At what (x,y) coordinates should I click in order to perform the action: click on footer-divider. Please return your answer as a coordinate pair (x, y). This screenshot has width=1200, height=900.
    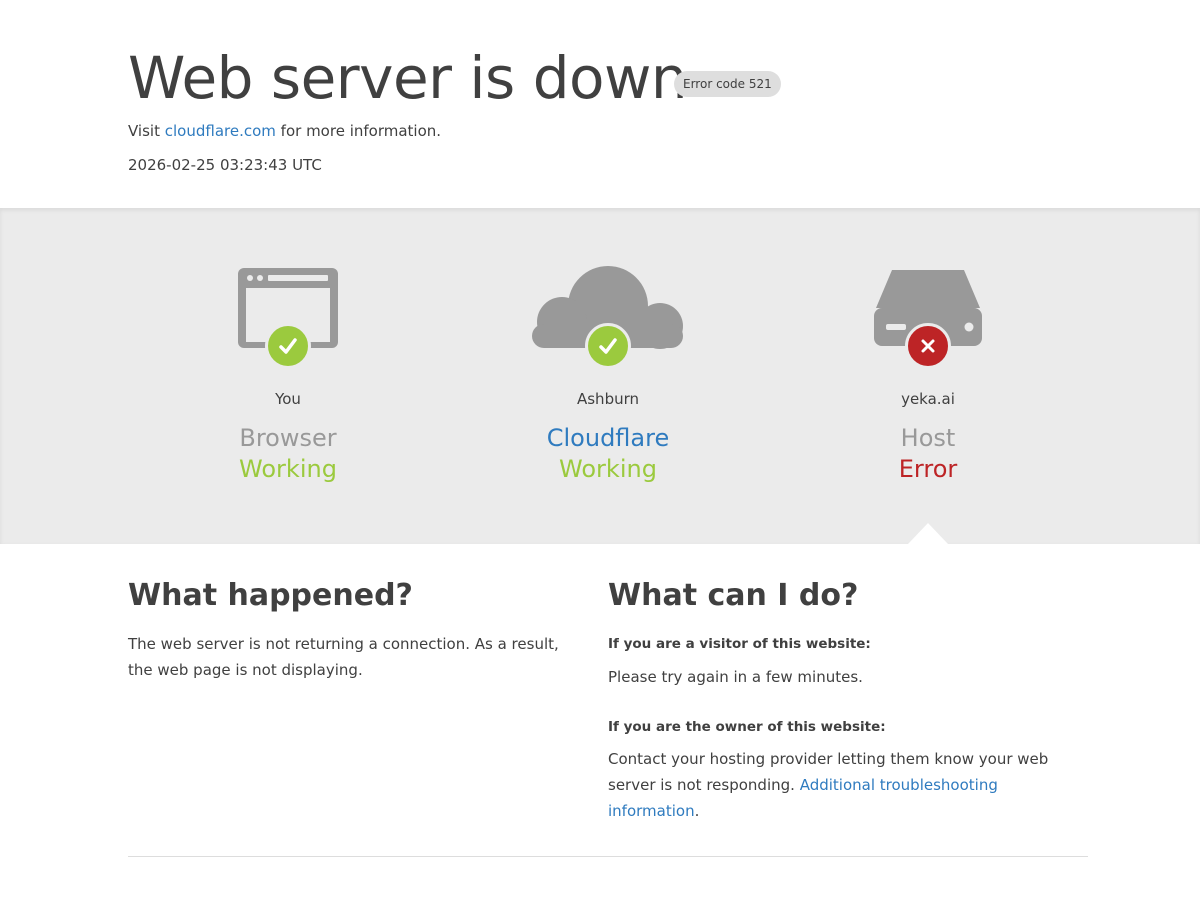
    Looking at the image, I should click on (608, 856).